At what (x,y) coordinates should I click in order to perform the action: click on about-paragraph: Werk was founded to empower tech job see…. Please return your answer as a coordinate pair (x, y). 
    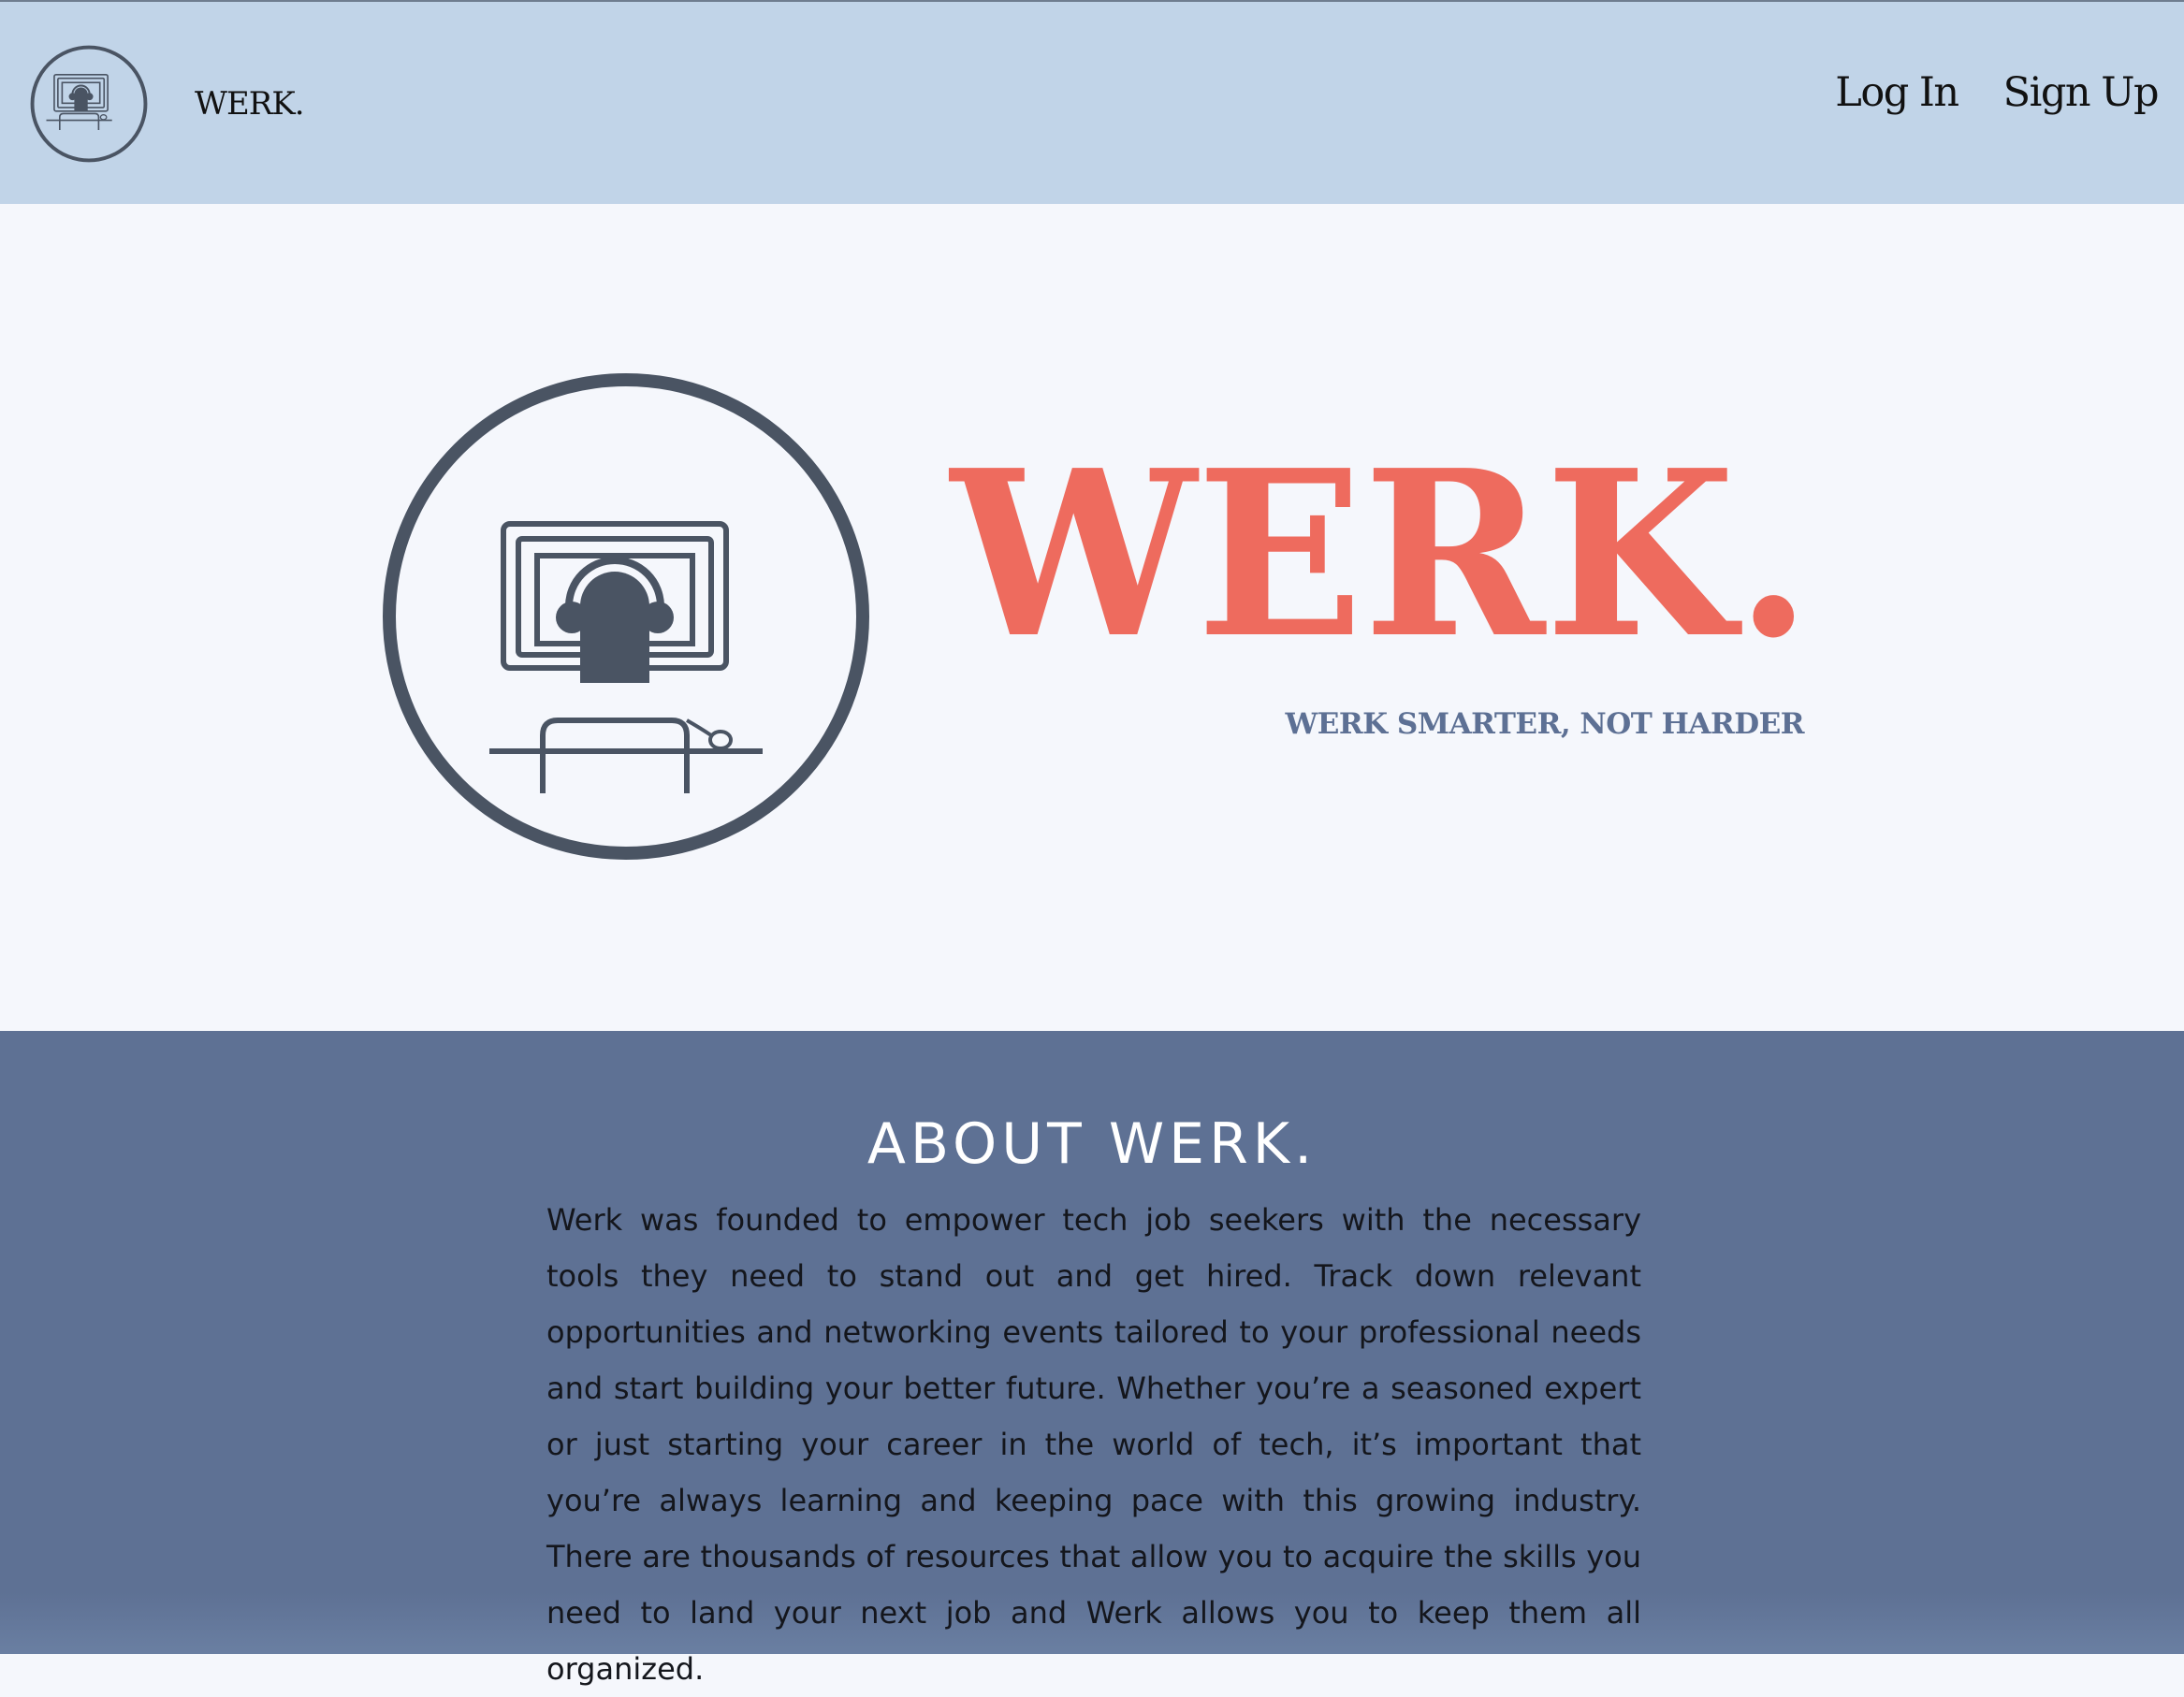
    Looking at the image, I should click on (1093, 1444).